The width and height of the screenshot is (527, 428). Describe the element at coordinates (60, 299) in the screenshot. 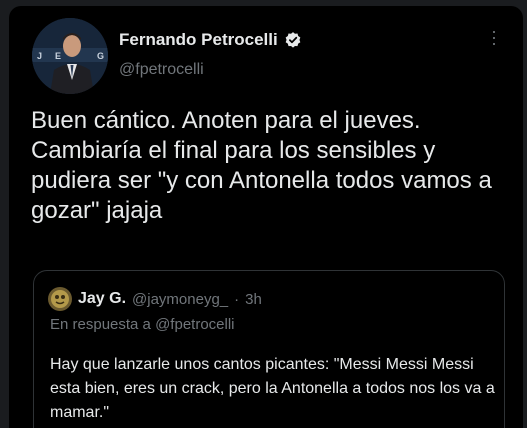

I see `quoted-author-avatar` at that location.